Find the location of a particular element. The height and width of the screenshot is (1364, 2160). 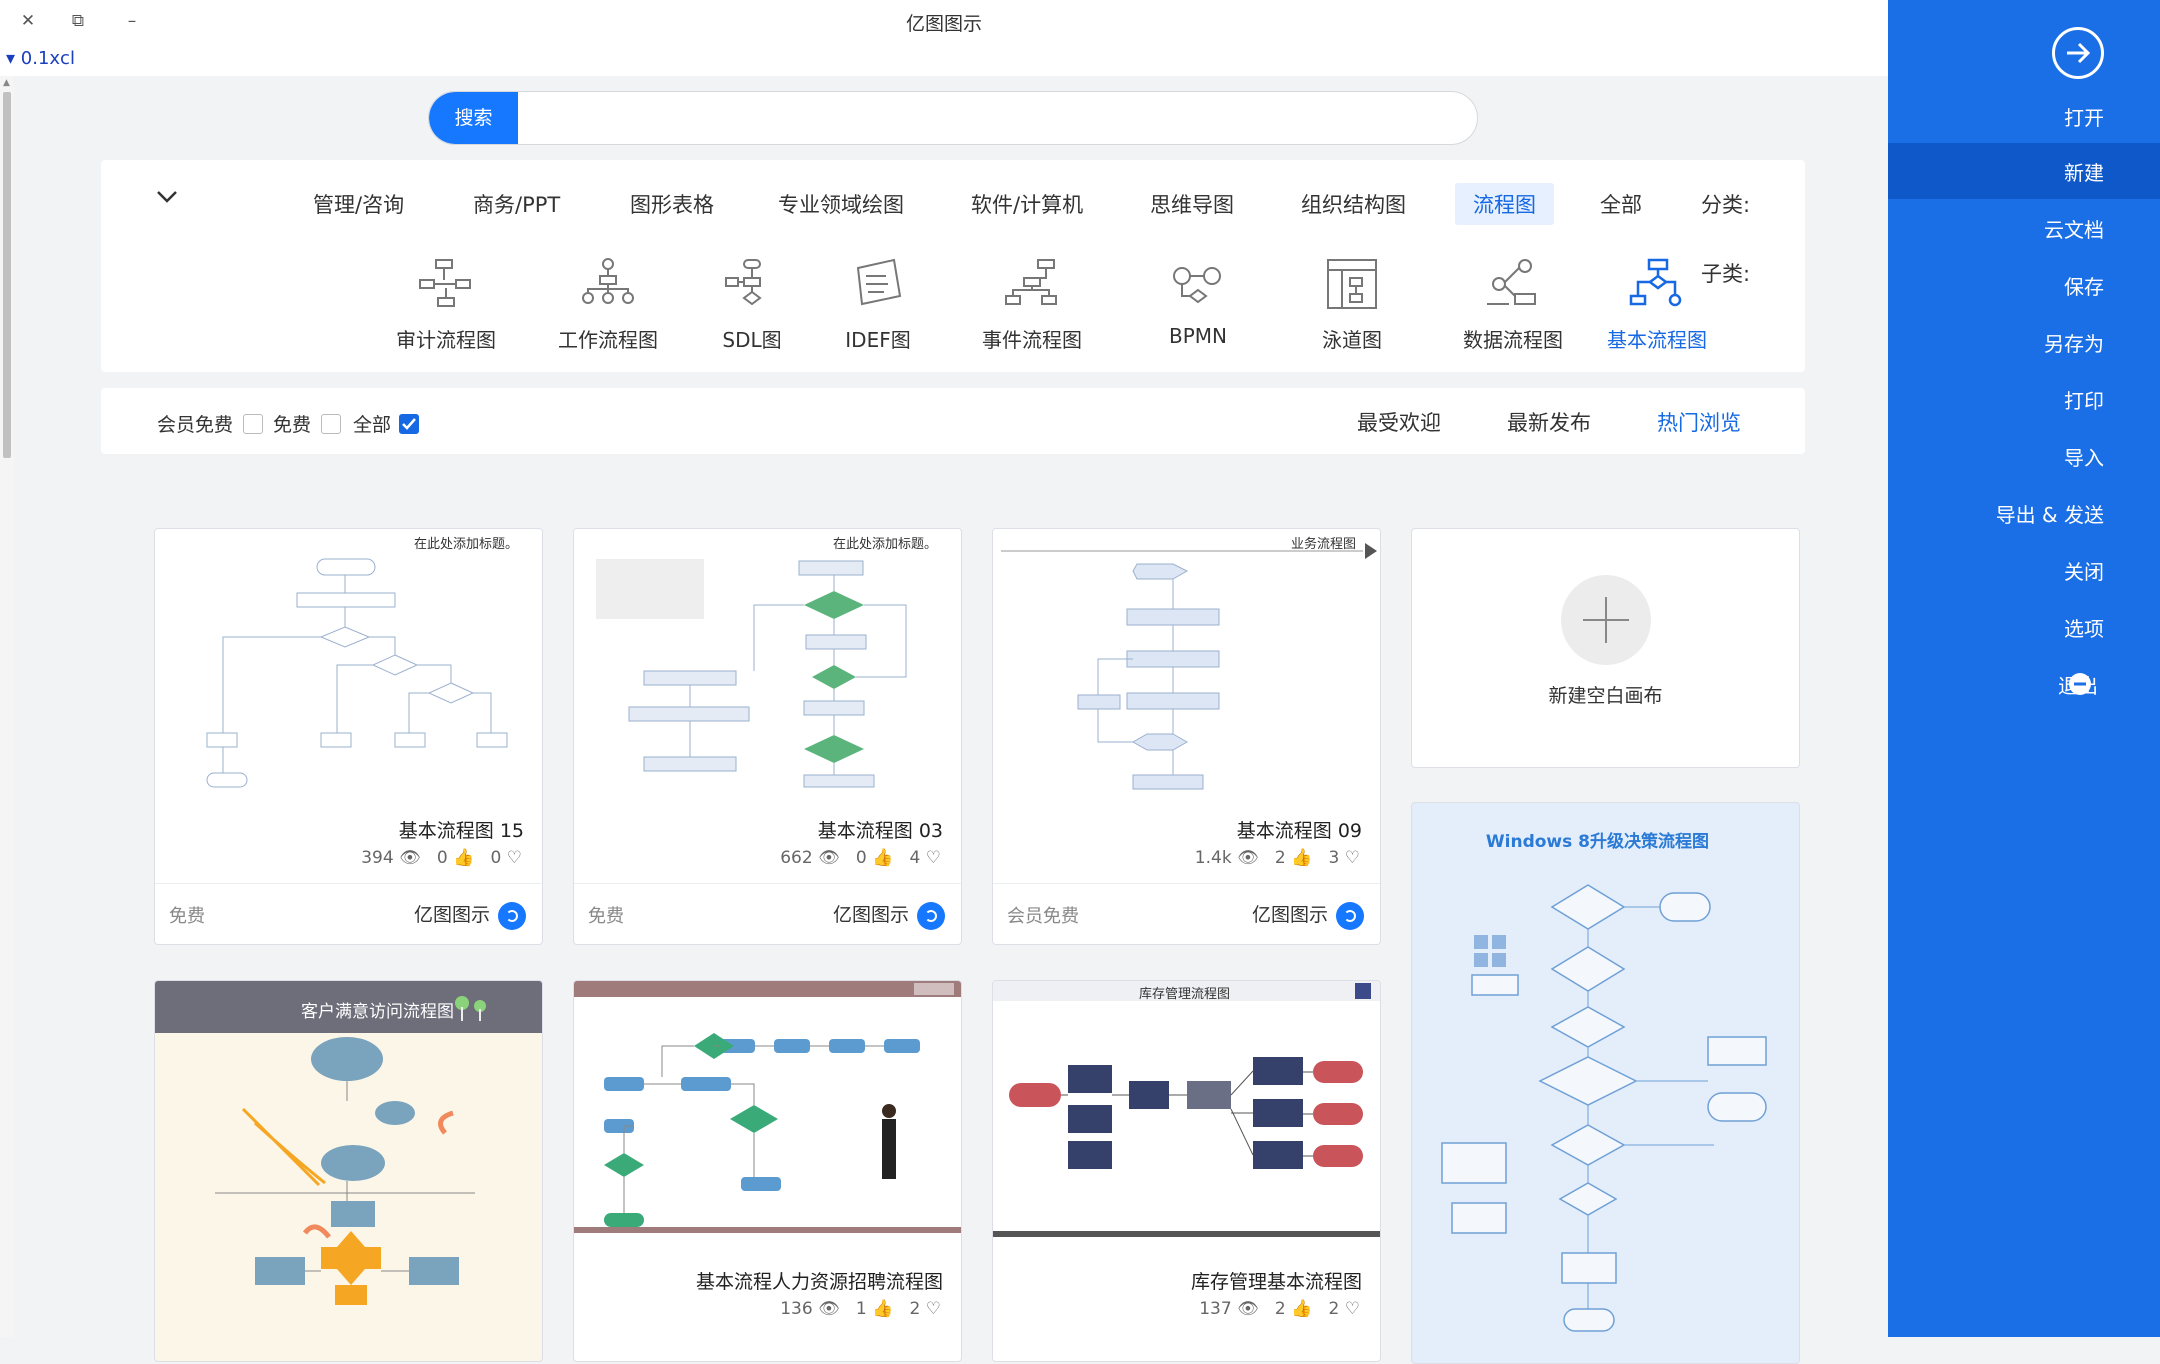

menu-cloud-docs: 云文档 is located at coordinates (2024, 228).